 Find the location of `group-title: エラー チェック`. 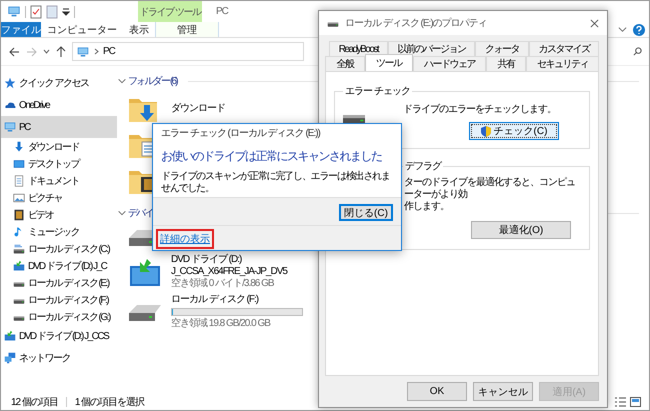

group-title: エラー チェック is located at coordinates (377, 91).